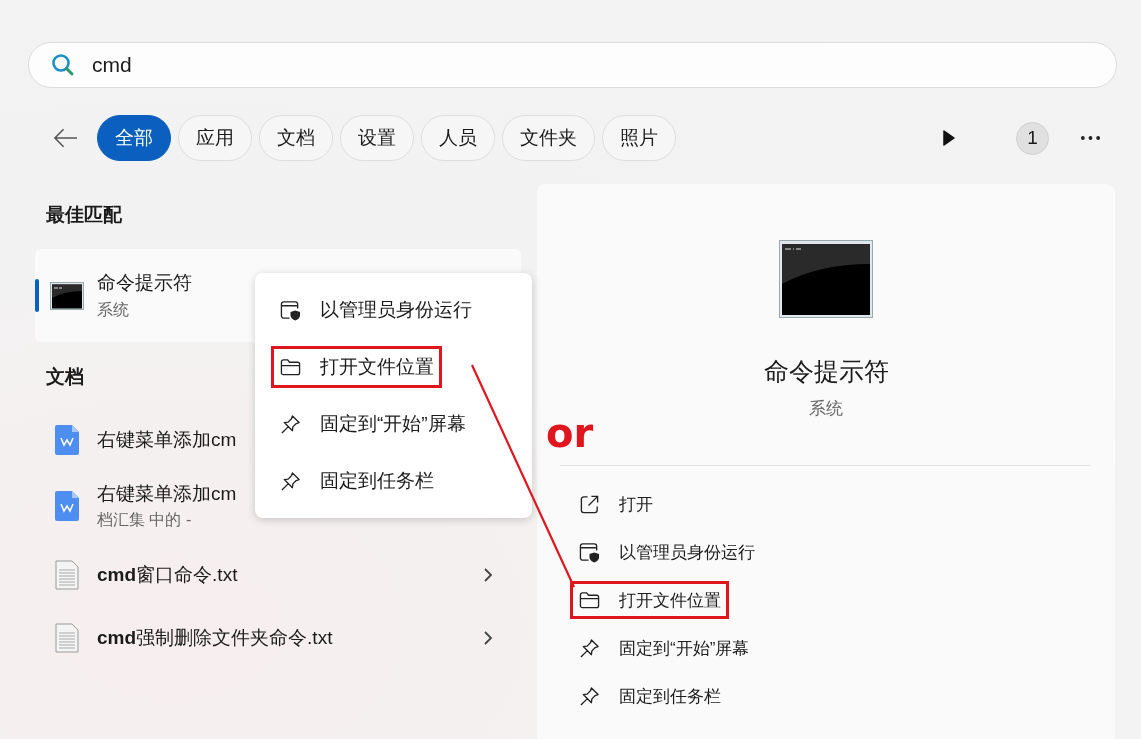  Describe the element at coordinates (83, 215) in the screenshot. I see `section-heading: 最佳匹配` at that location.